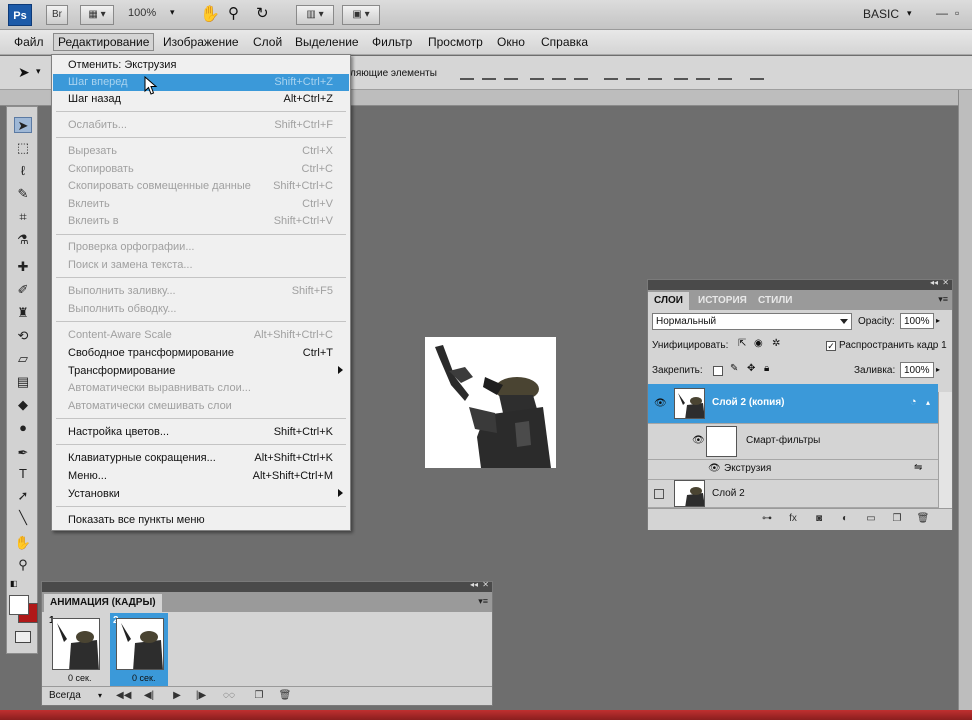  What do you see at coordinates (23, 240) in the screenshot?
I see `eyedropper-tool-icon: ⚗` at bounding box center [23, 240].